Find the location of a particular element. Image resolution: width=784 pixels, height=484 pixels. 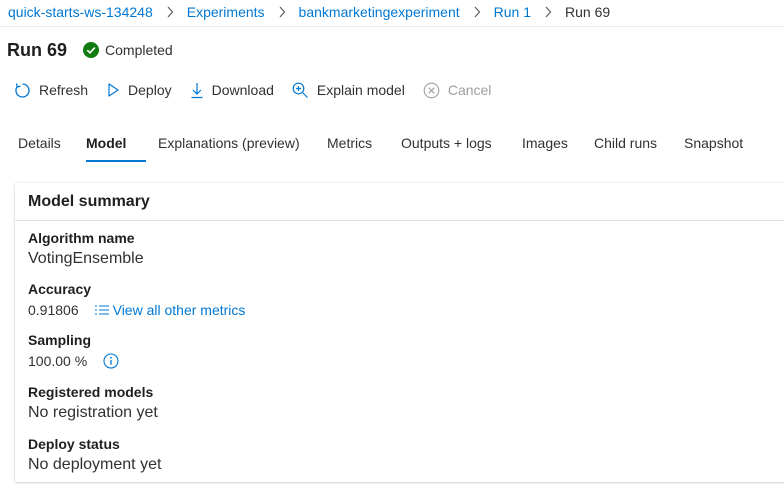

accuracy-field: Accuracy 0.91806 View all other metrics is located at coordinates (136, 300).